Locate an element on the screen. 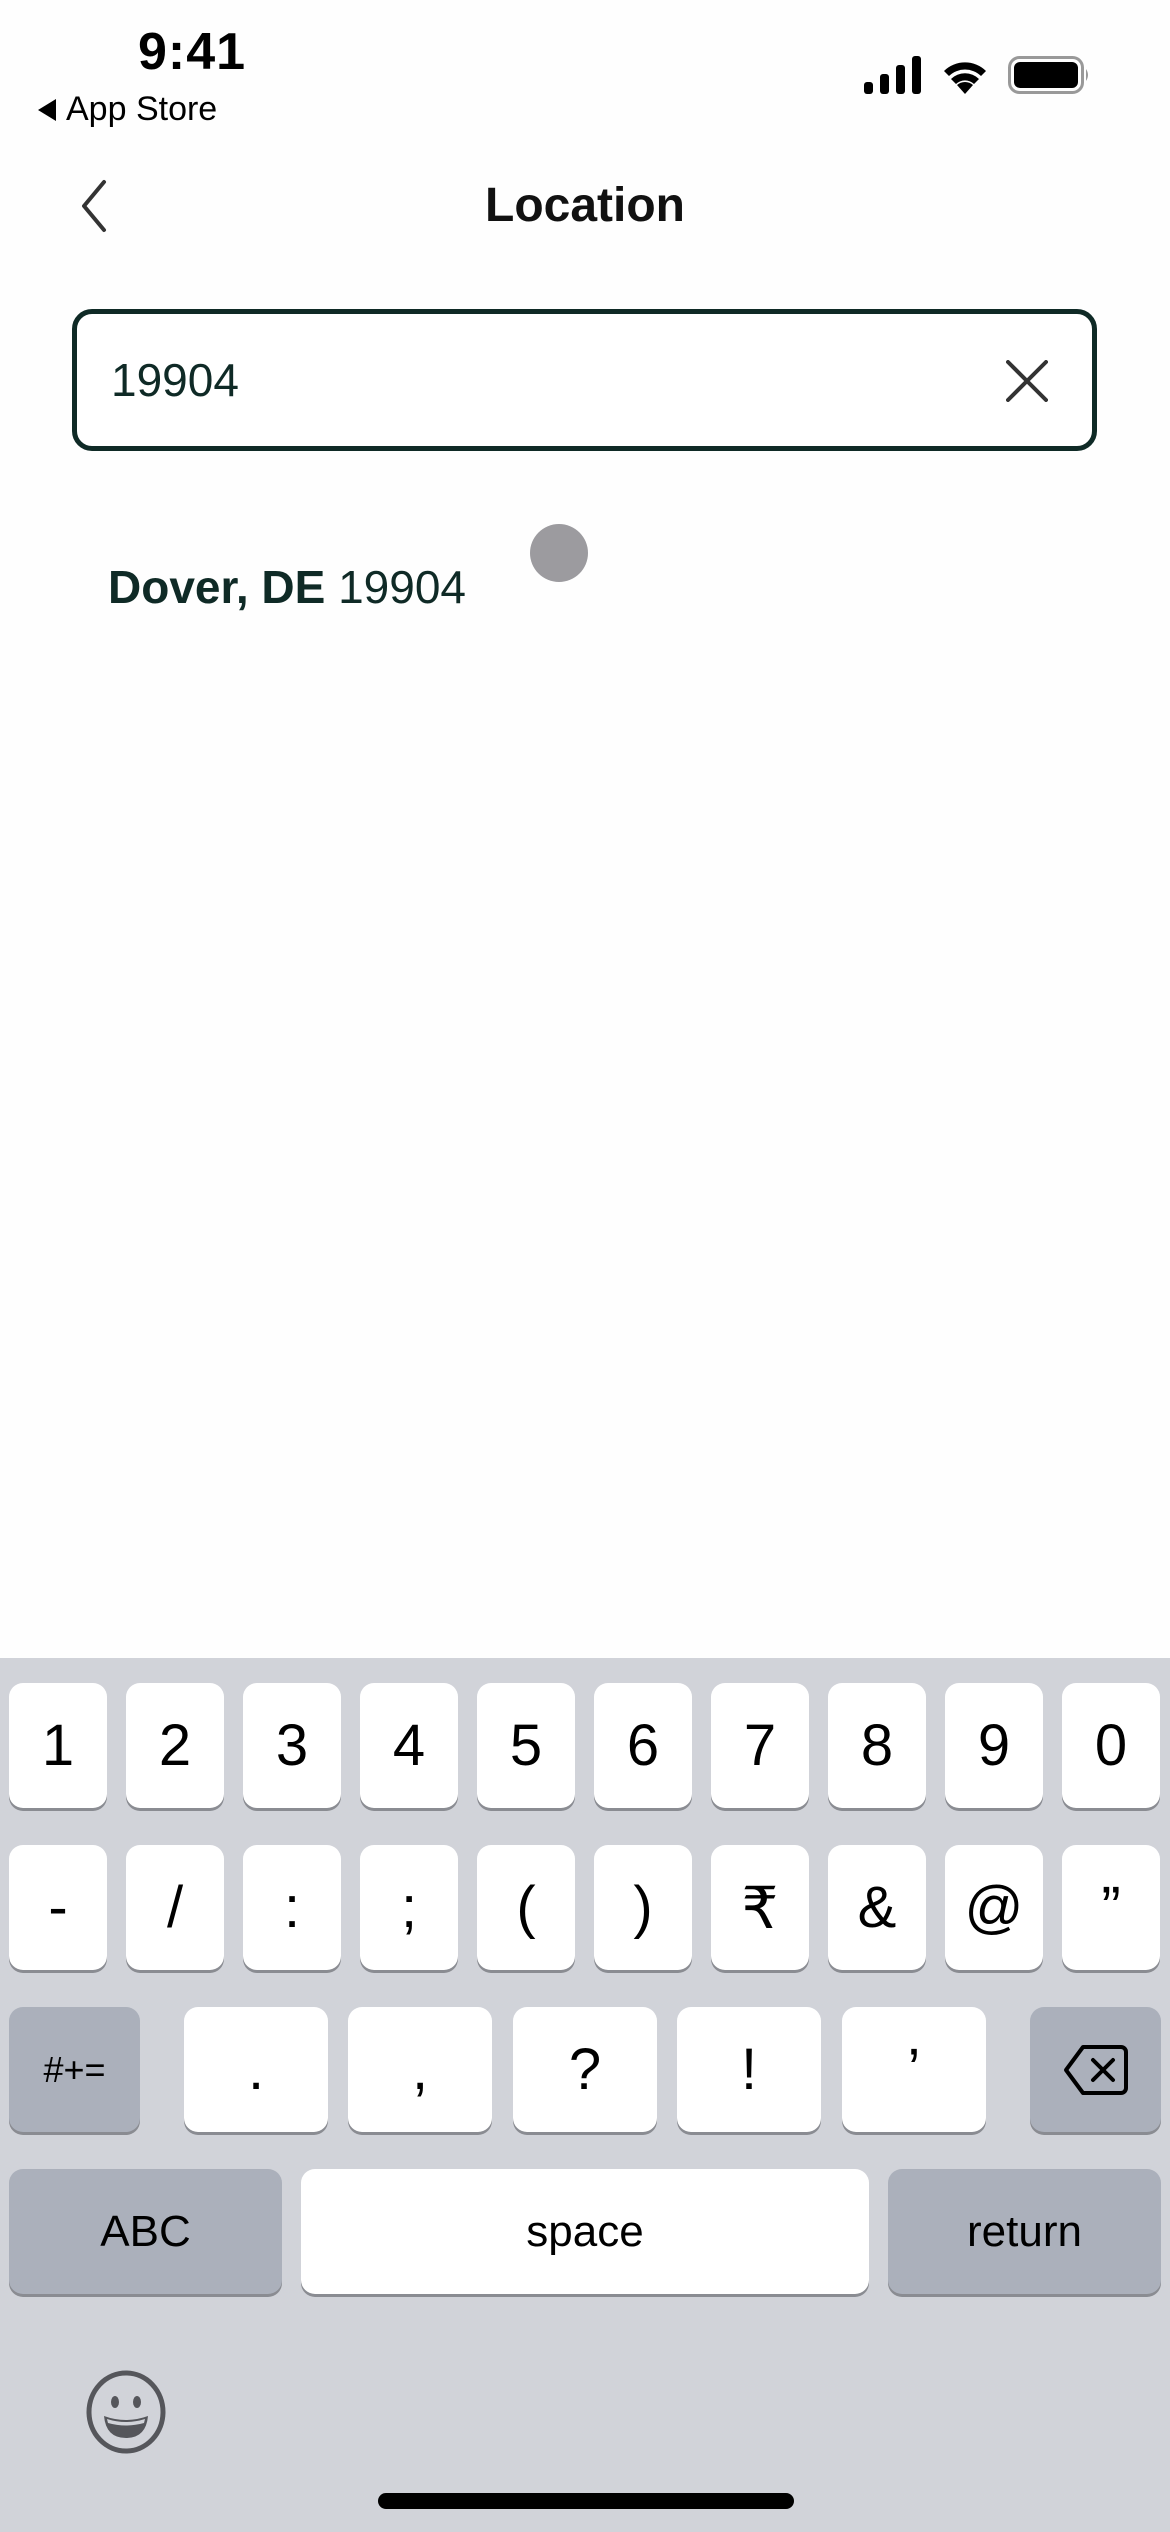  key-at: @ is located at coordinates (994, 1907).